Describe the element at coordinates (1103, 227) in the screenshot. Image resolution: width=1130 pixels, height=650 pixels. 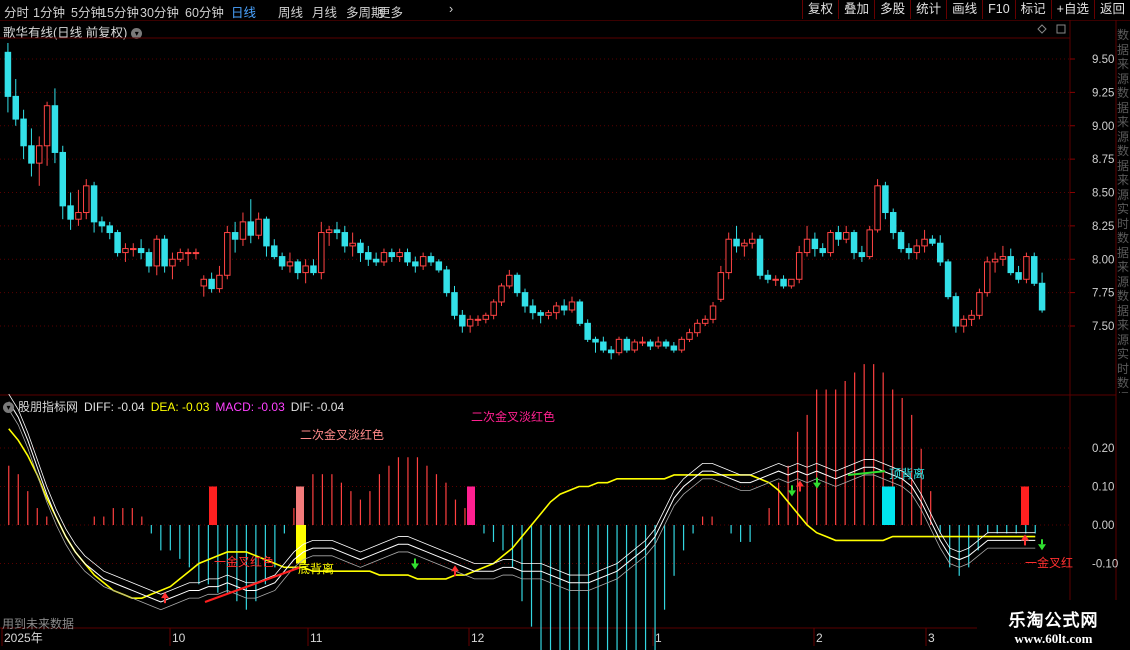
I see `price-axis-label: 8.25` at that location.